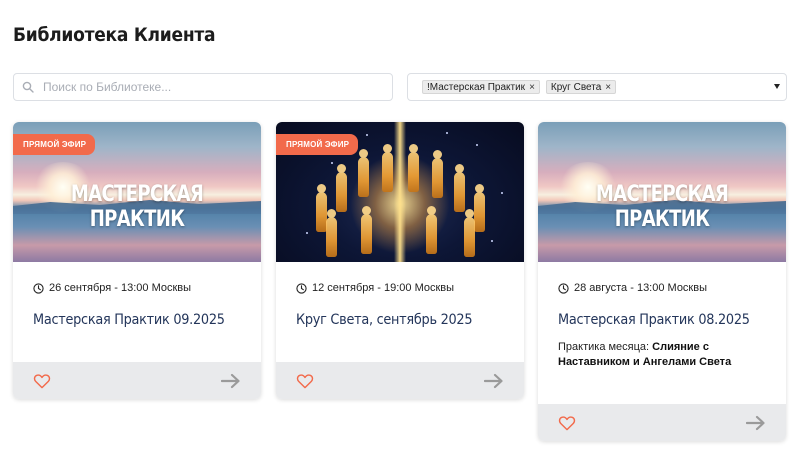  Describe the element at coordinates (120, 288) in the screenshot. I see `card-date-text: 26 сентября - 13:00 Москвы` at that location.